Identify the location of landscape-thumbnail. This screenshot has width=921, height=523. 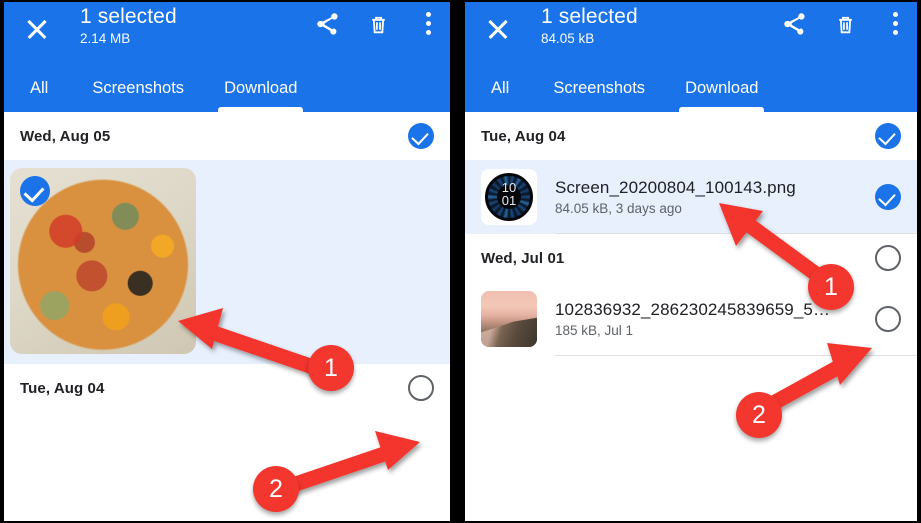
(509, 319).